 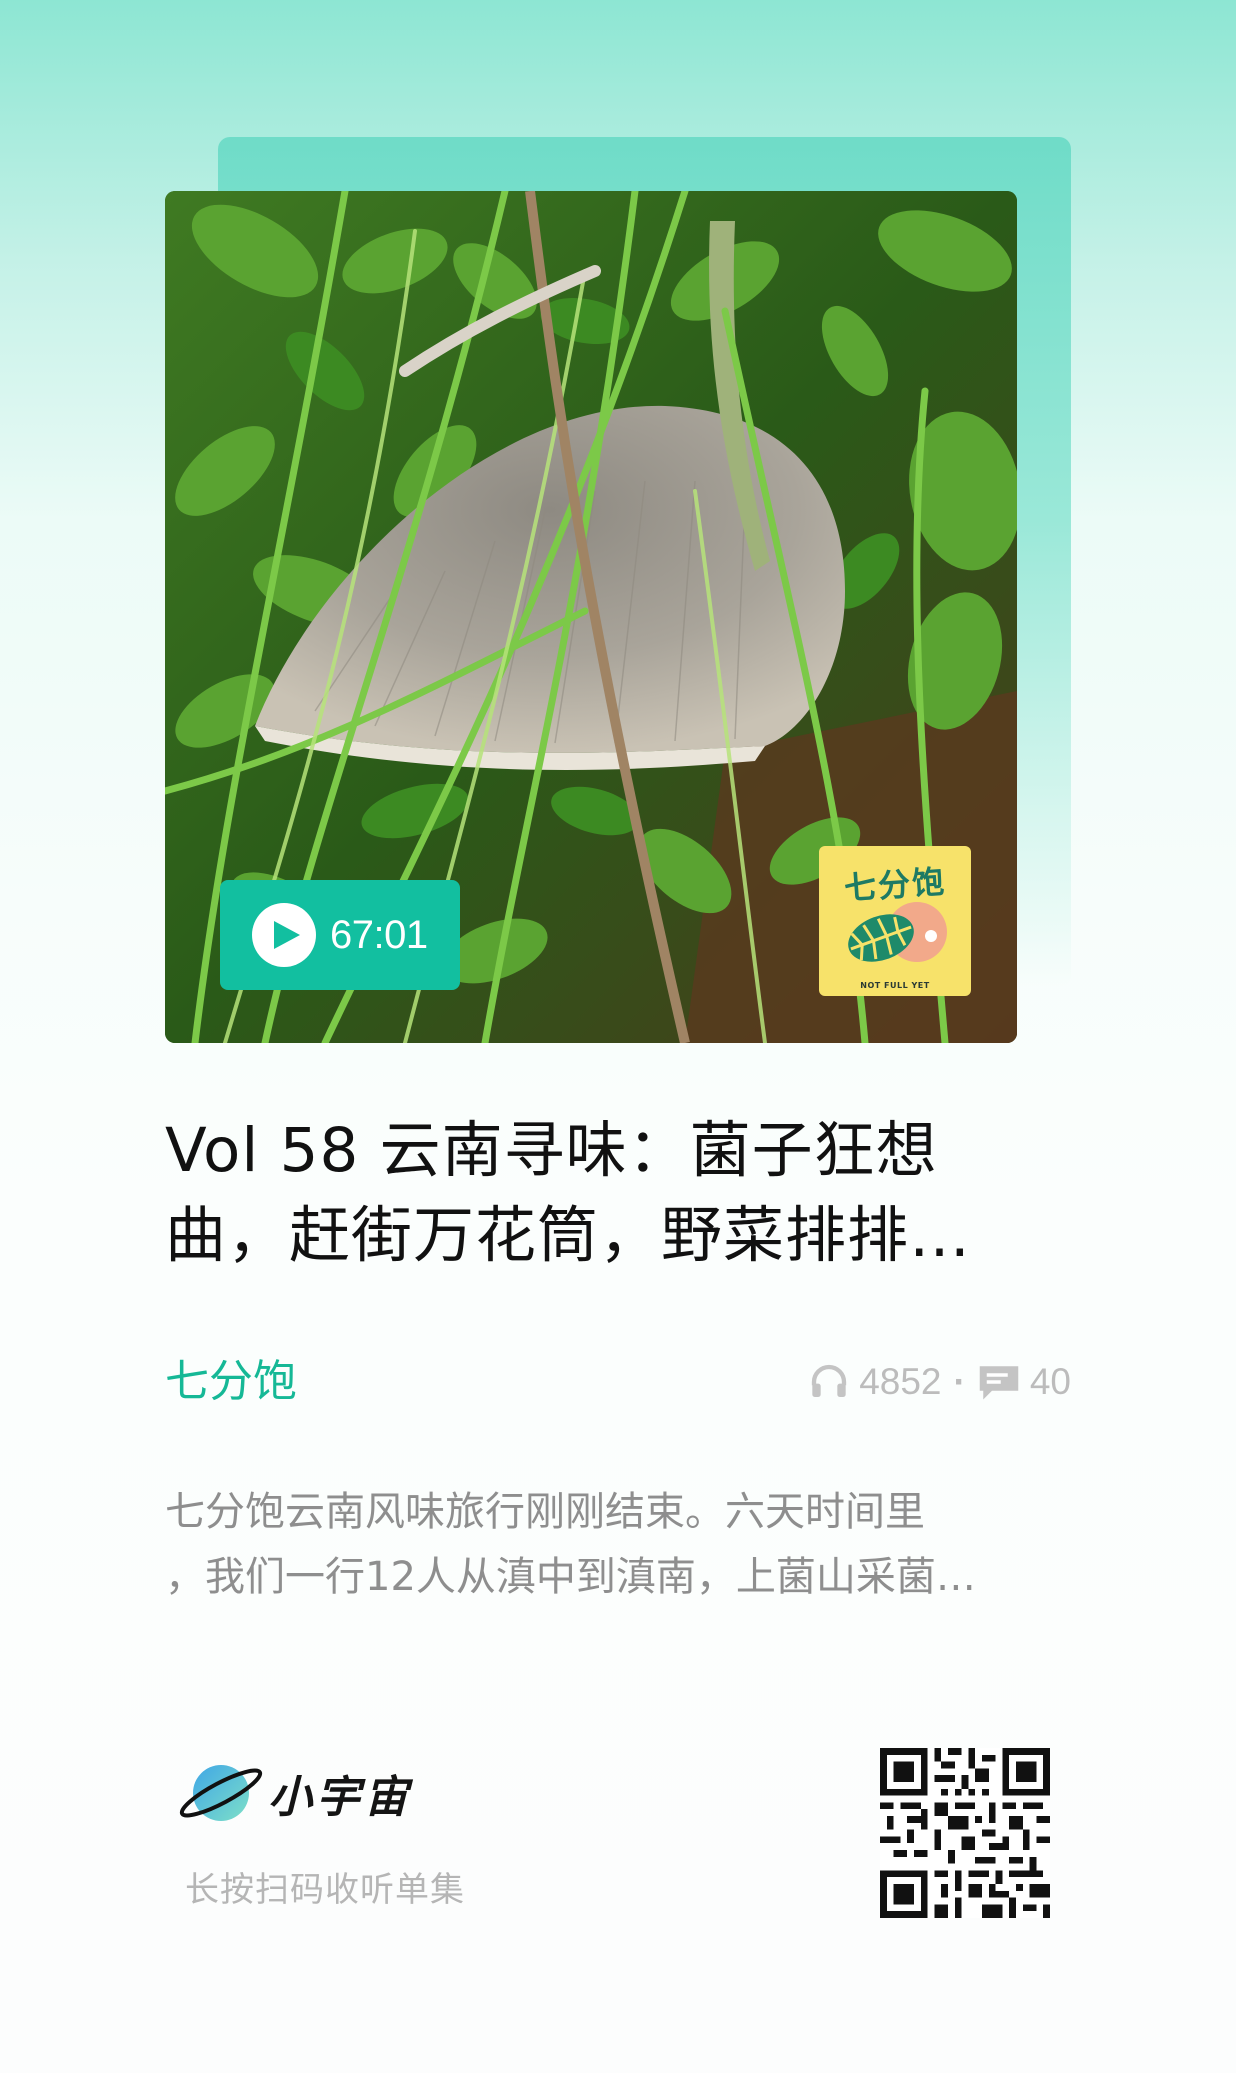 What do you see at coordinates (379, 934) in the screenshot?
I see `duration-label: 67:01` at bounding box center [379, 934].